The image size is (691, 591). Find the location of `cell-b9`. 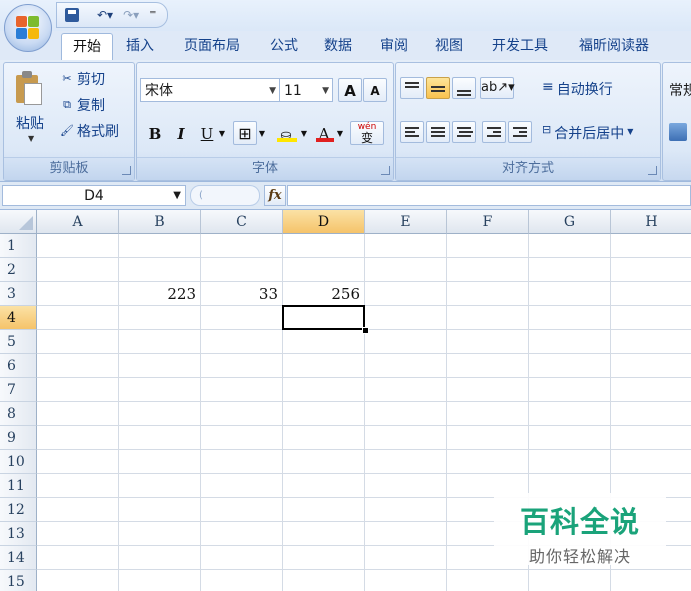

cell-b9 is located at coordinates (160, 438).